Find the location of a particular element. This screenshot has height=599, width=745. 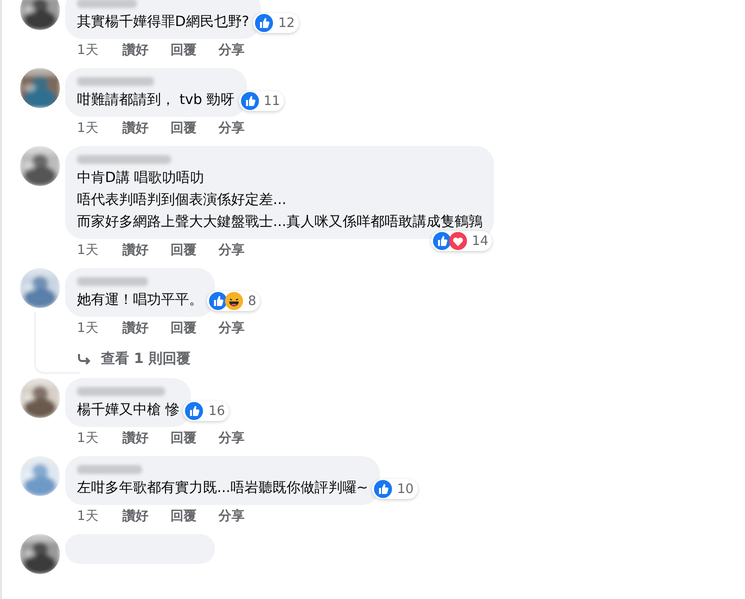

reaction-badge: 14 is located at coordinates (461, 241).